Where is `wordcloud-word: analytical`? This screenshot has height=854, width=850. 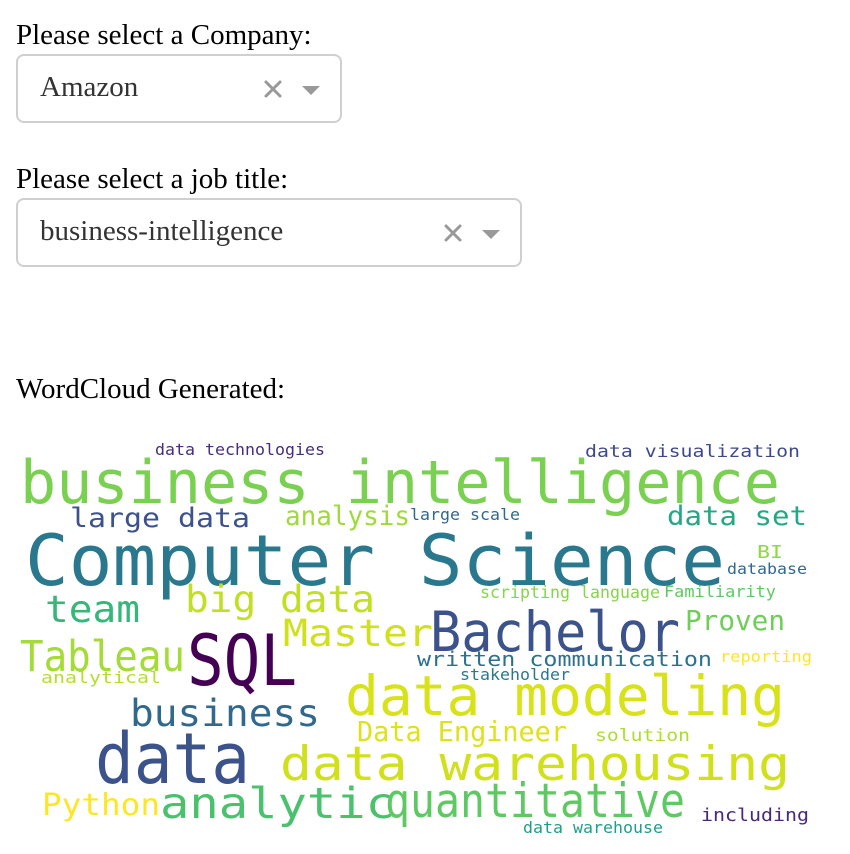 wordcloud-word: analytical is located at coordinates (101, 677).